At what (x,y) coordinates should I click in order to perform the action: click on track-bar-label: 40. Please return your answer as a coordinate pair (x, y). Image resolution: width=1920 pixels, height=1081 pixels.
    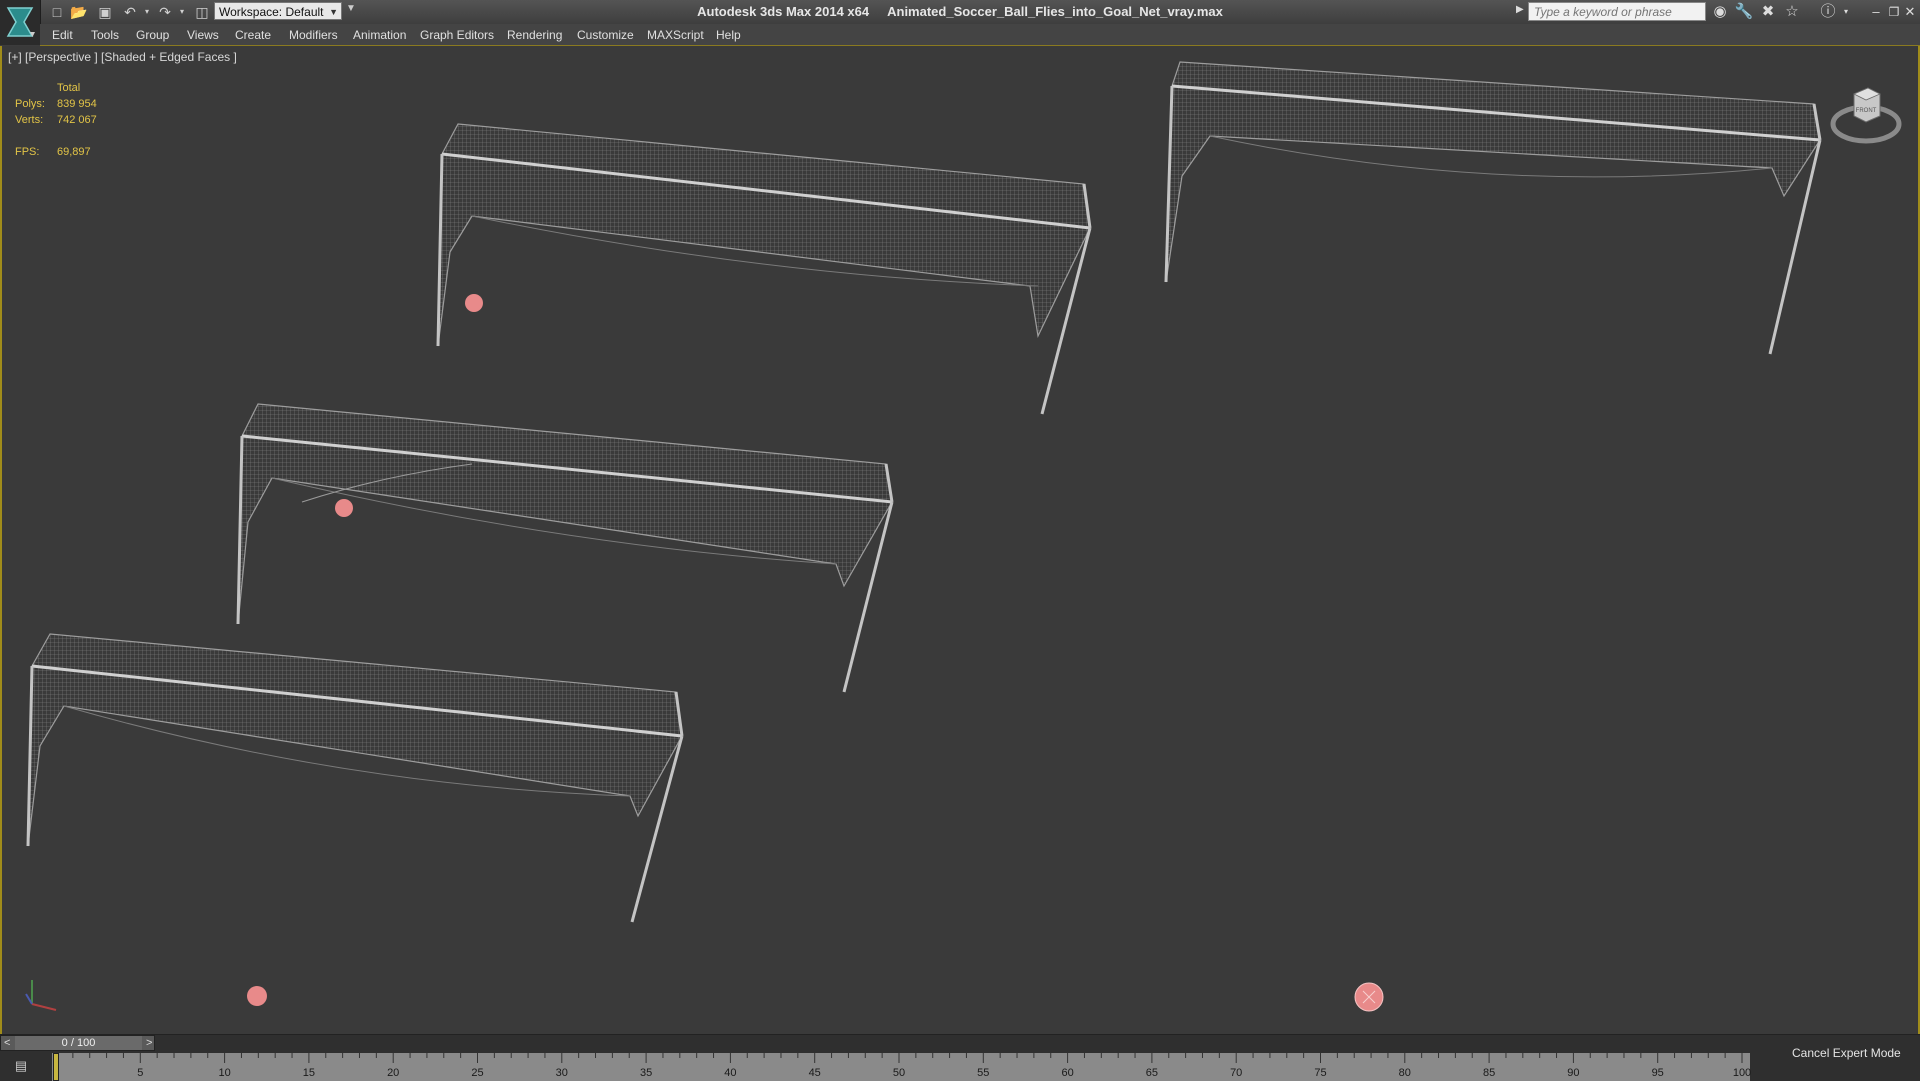
    Looking at the image, I should click on (730, 1073).